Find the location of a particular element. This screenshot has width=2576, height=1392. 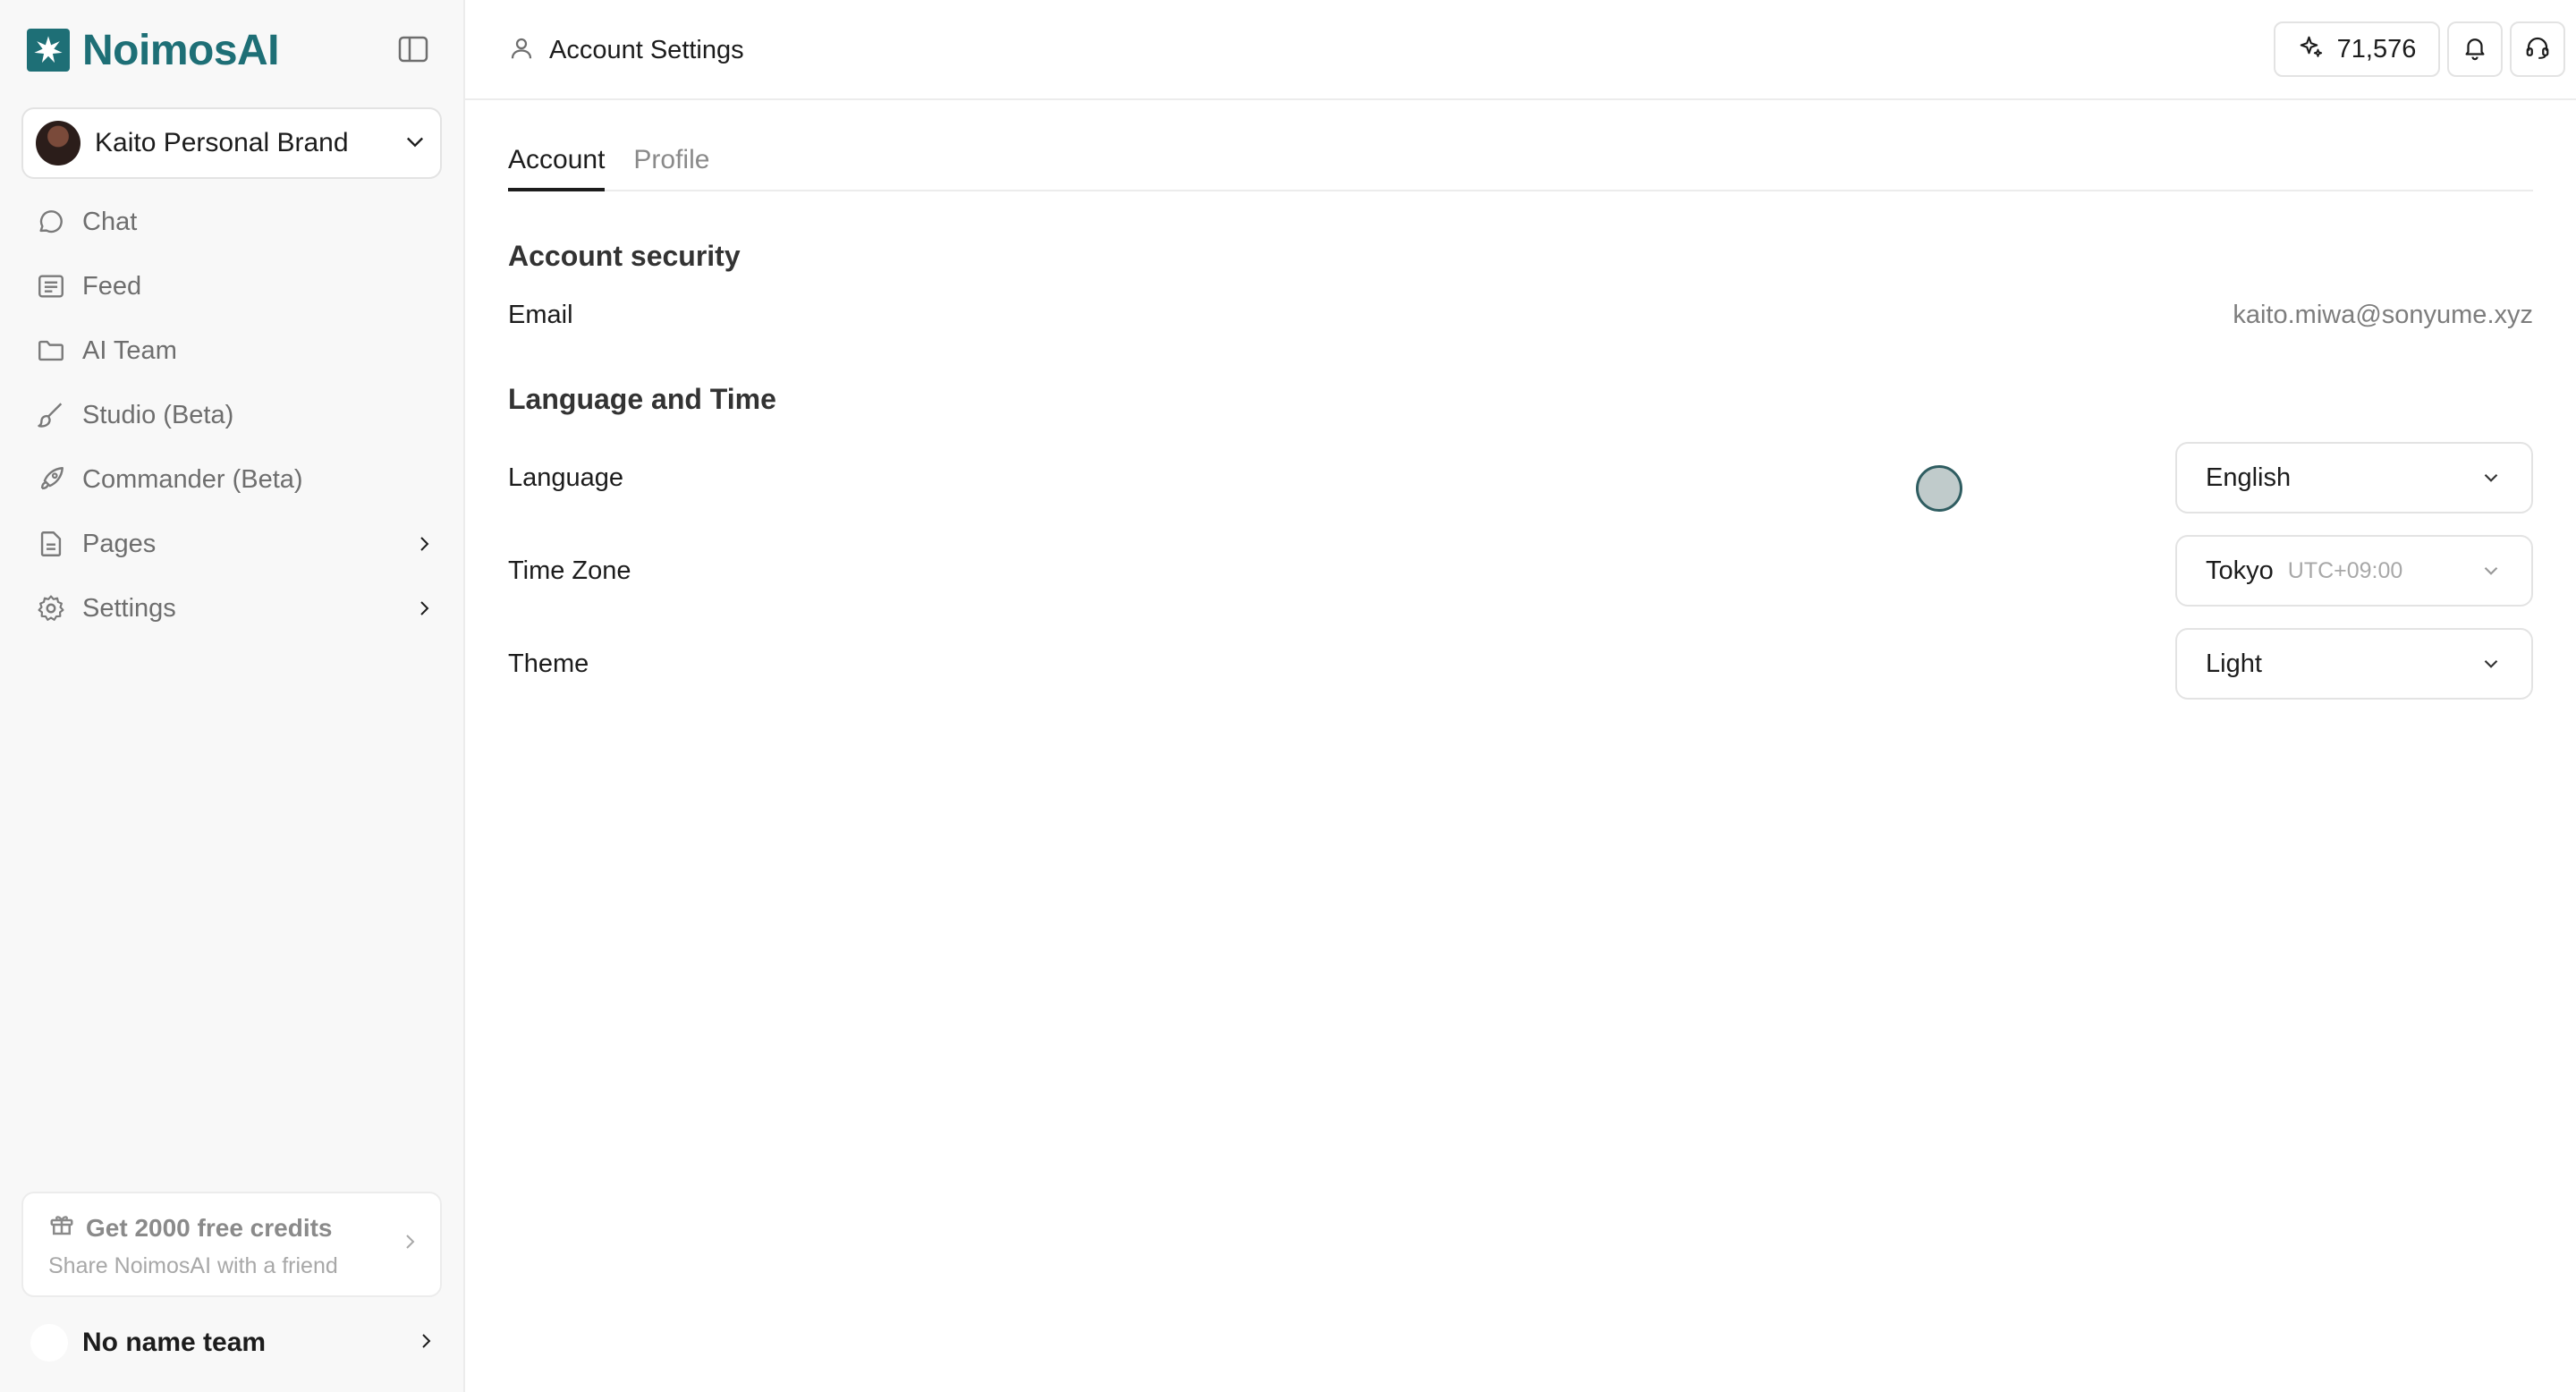

team-selector: No name team is located at coordinates (233, 1342).